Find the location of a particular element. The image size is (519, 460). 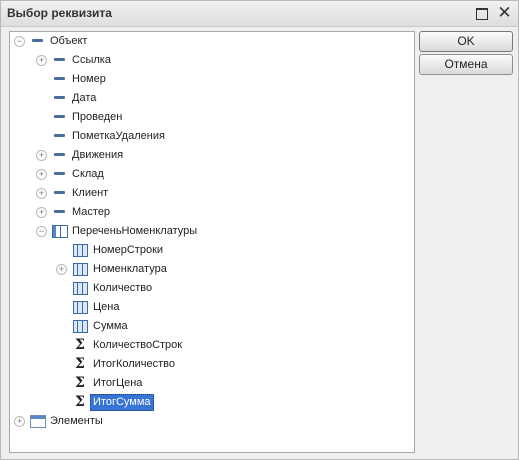

tree-node-label: Элементы is located at coordinates (76, 421).